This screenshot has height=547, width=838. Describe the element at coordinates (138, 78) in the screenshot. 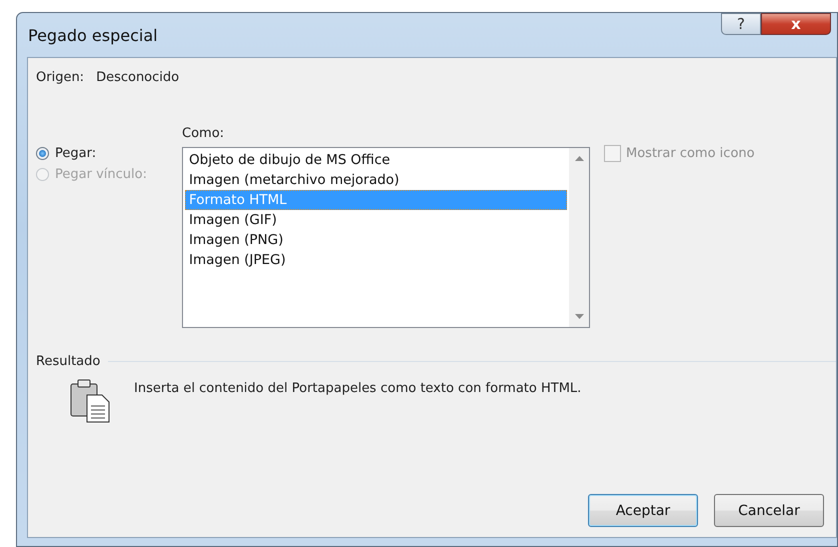

I see `source-value: Desconocido` at that location.